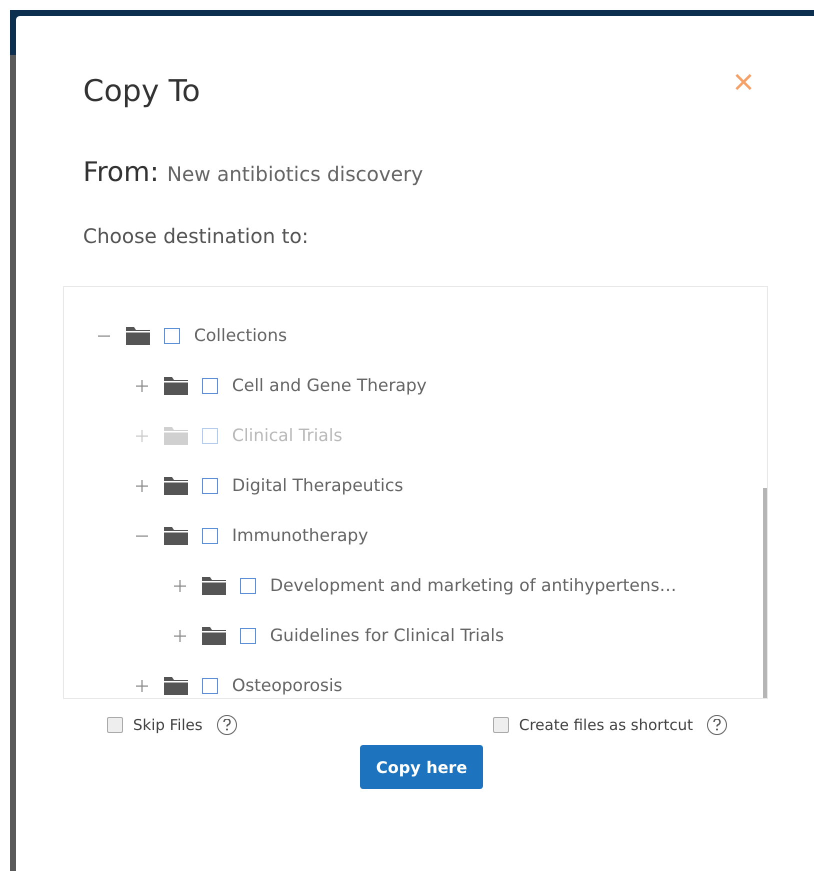  What do you see at coordinates (765, 593) in the screenshot?
I see `scrollbar-thumb` at bounding box center [765, 593].